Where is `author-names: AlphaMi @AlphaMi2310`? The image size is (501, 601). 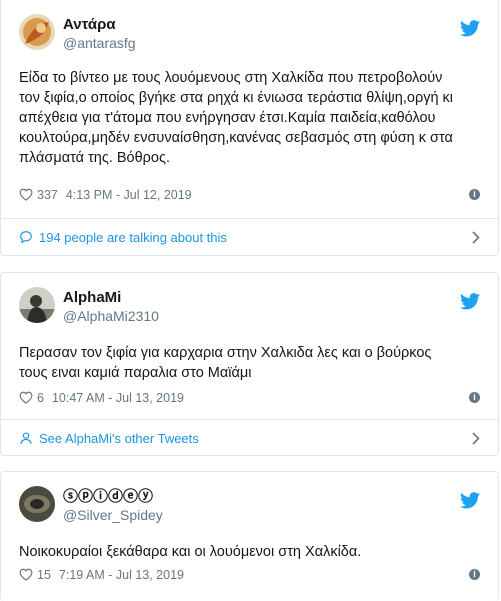
author-names: AlphaMi @AlphaMi2310 is located at coordinates (111, 307).